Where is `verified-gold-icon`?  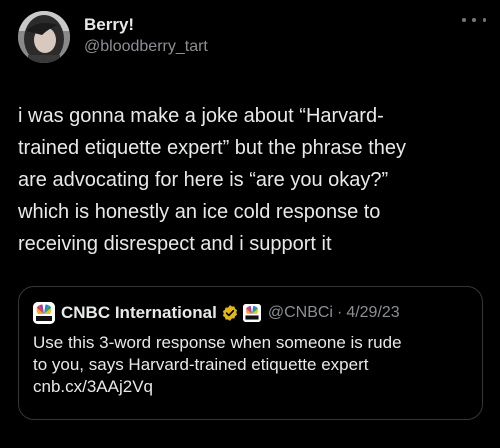
verified-gold-icon is located at coordinates (229, 313).